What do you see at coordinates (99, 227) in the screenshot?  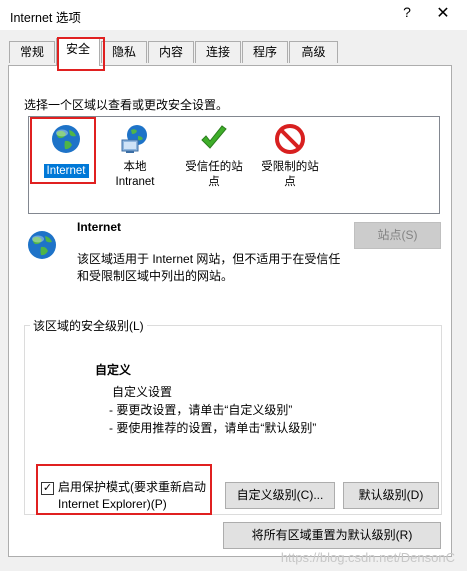 I see `zone-info-title: Internet` at bounding box center [99, 227].